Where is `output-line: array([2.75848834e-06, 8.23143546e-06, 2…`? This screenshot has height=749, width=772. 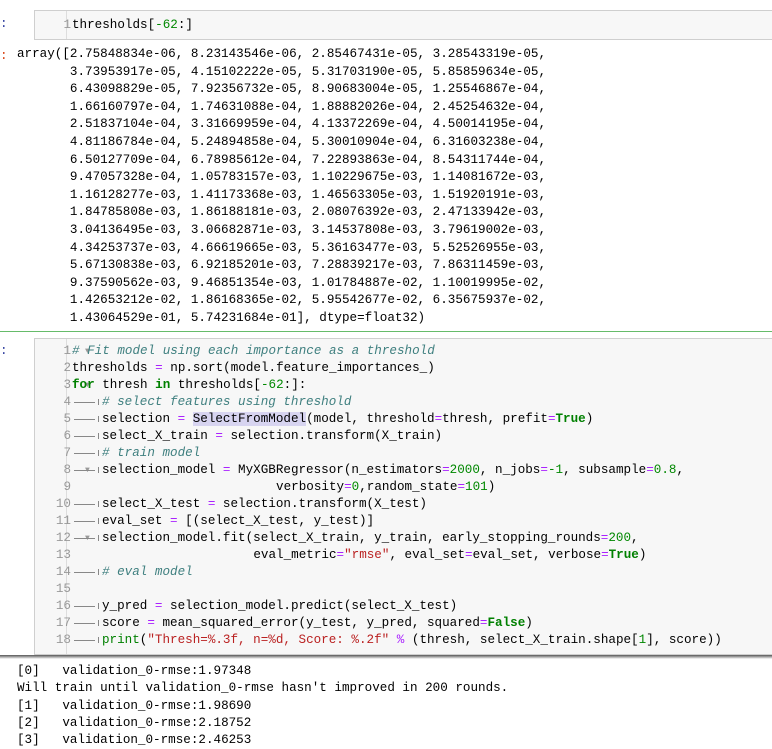
output-line: array([2.75848834e-06, 8.23143546e-06, 2… is located at coordinates (282, 54).